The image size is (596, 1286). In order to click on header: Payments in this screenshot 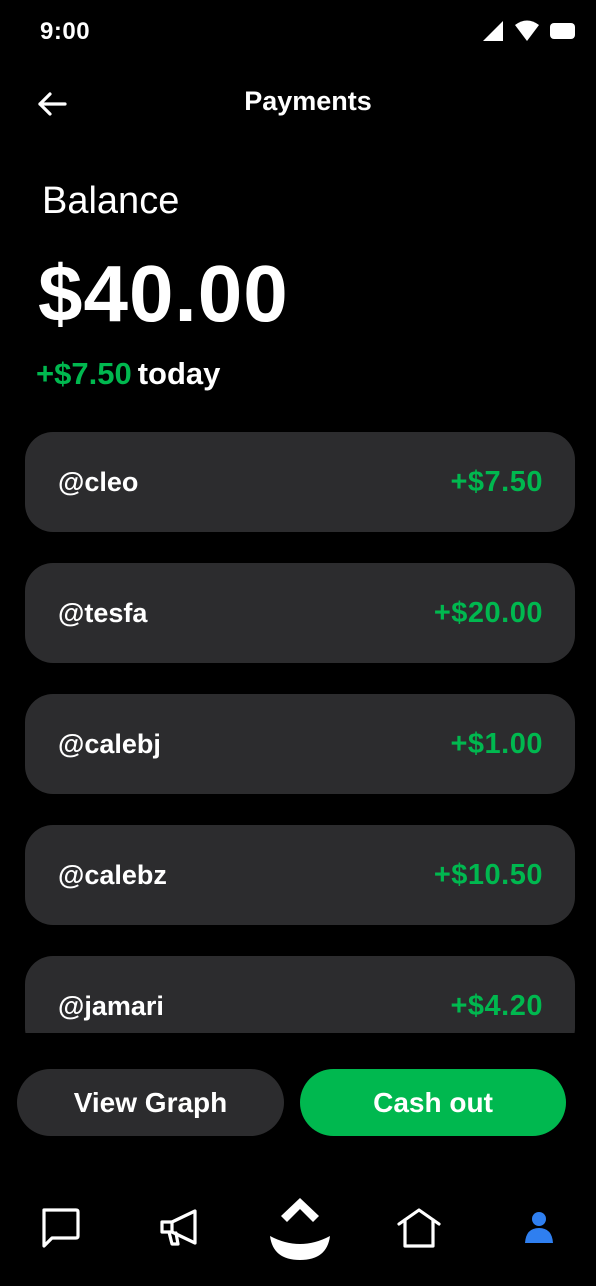, I will do `click(298, 105)`.